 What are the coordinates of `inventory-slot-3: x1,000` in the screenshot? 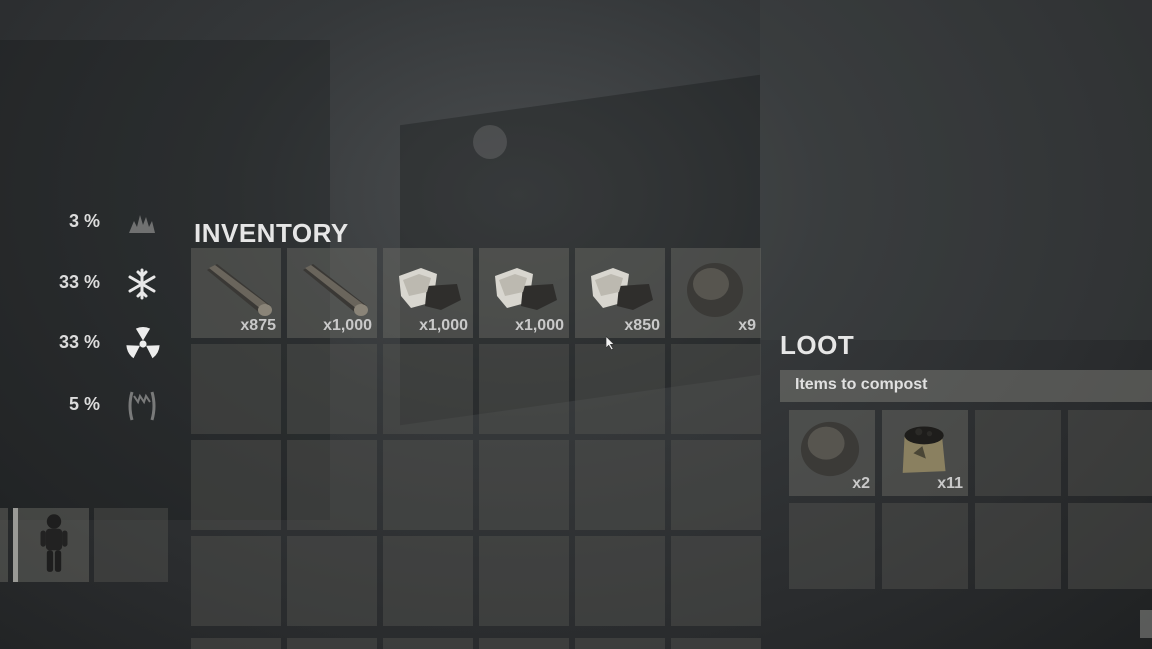 It's located at (428, 293).